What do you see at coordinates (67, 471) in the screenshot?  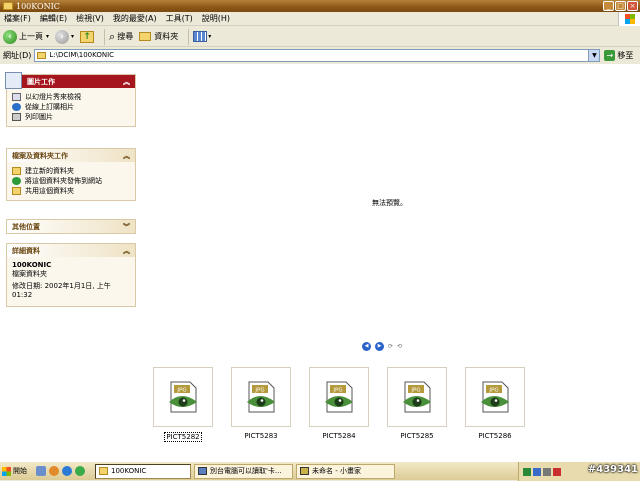 I see `internet-explorer-icon` at bounding box center [67, 471].